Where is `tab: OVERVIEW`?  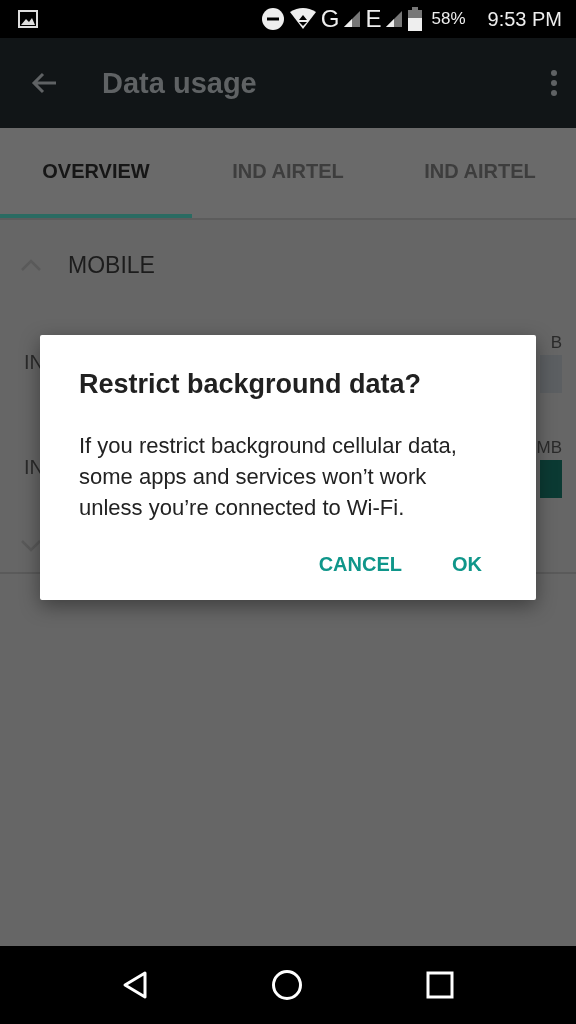
tab: OVERVIEW is located at coordinates (96, 173).